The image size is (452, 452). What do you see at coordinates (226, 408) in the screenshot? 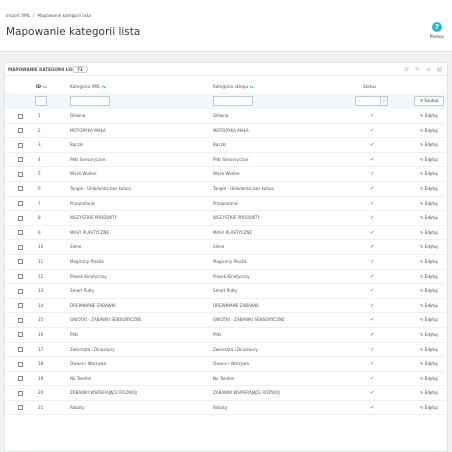
I see `table-row: 21 Roboty Roboty ✔ ✎ Edytuj` at bounding box center [226, 408].